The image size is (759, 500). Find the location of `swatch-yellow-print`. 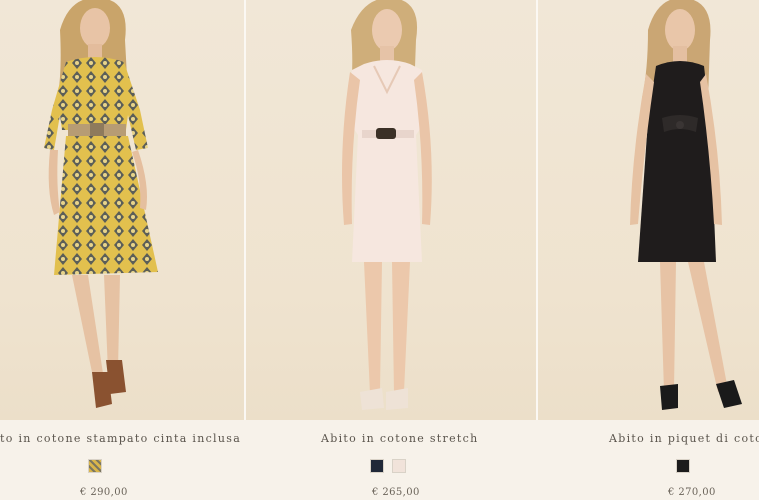

swatch-yellow-print is located at coordinates (95, 466).